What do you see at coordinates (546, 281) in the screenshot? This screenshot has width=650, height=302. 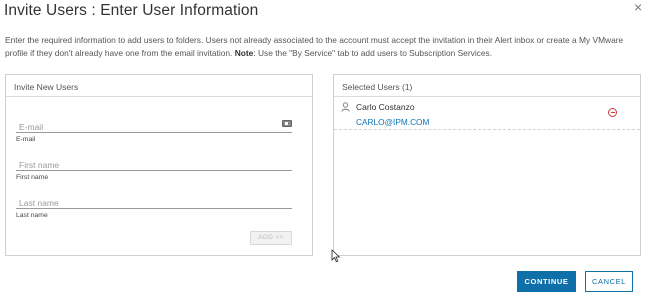 I see `continue-button: CONTINUE` at bounding box center [546, 281].